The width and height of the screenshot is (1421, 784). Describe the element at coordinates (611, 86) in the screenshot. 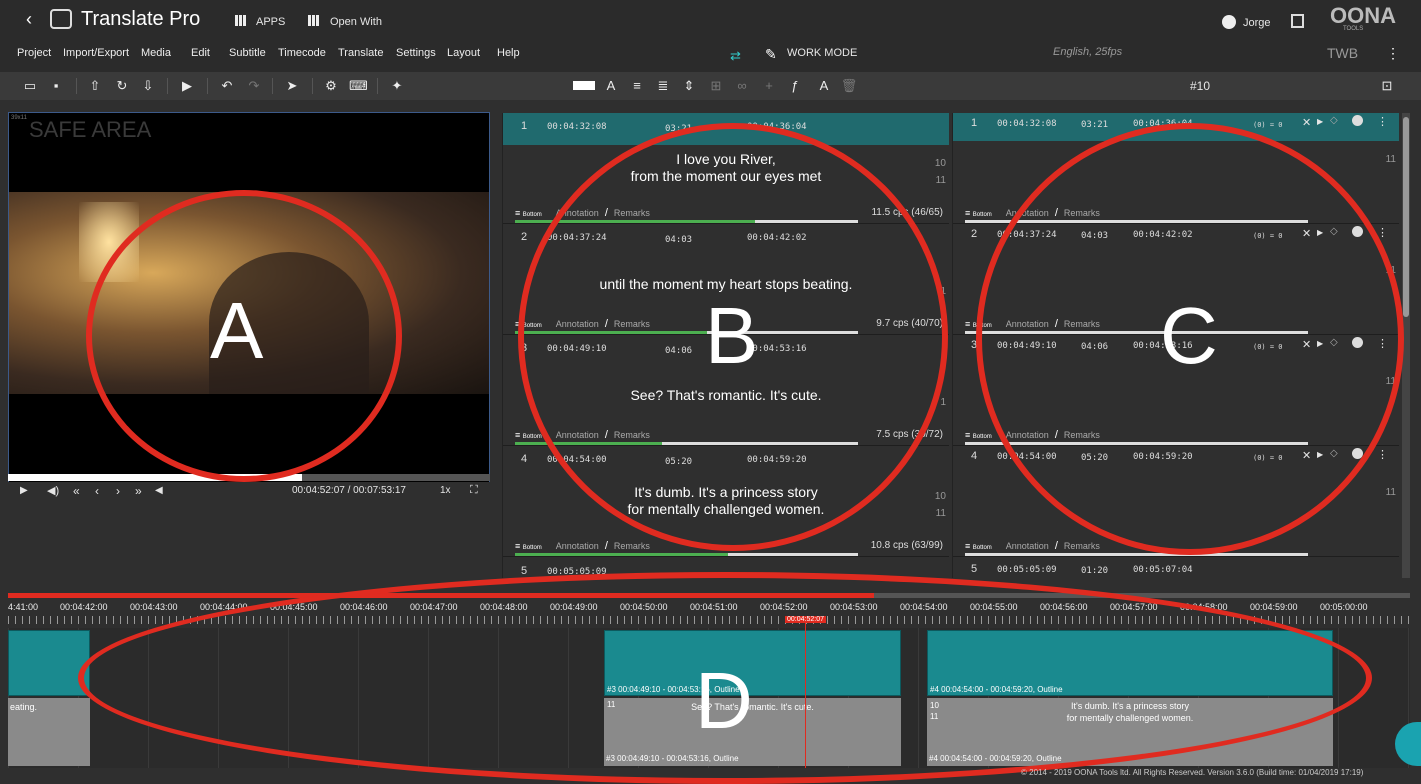

I see `text-style-icon: A` at that location.